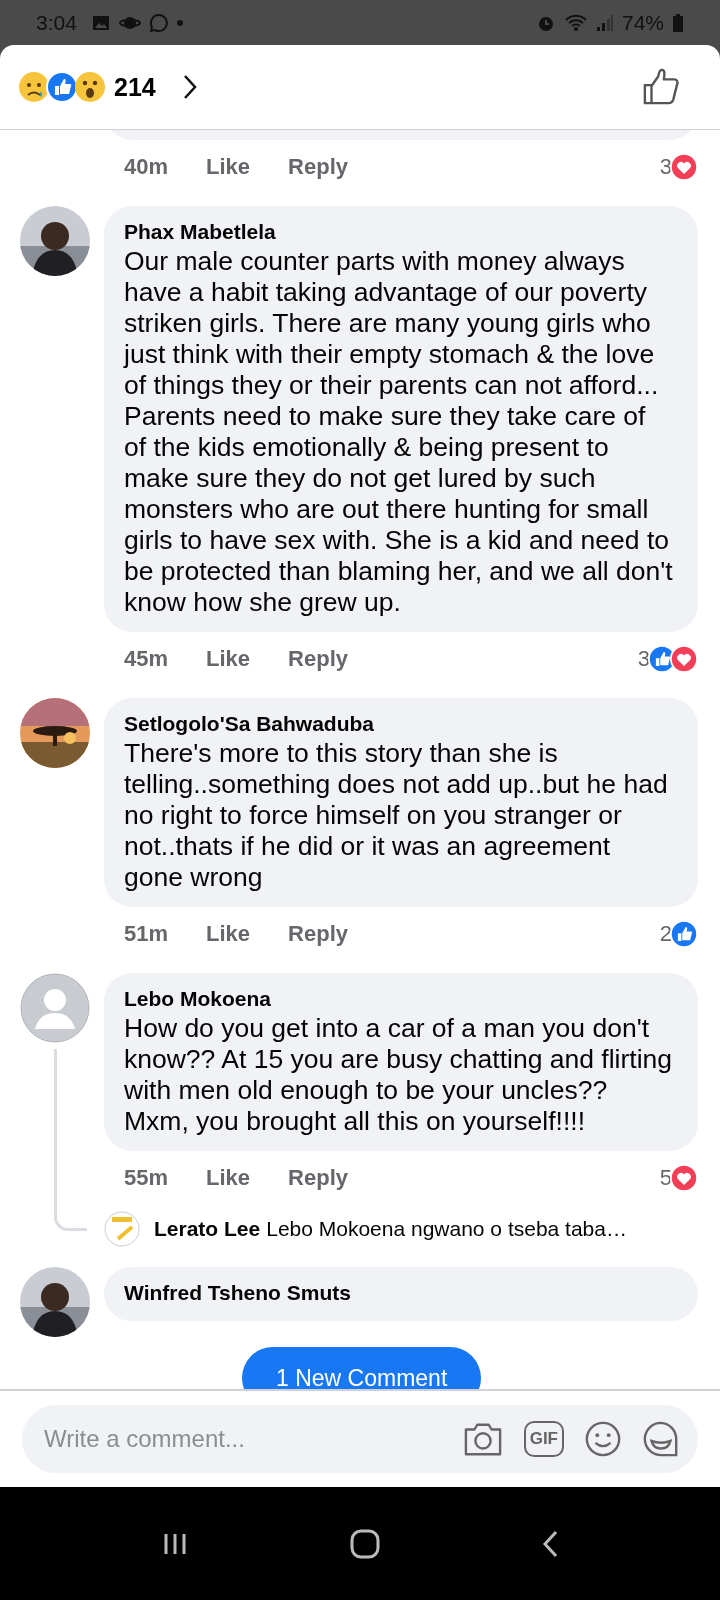  I want to click on commenter-name: Phax Mabetlela, so click(399, 232).